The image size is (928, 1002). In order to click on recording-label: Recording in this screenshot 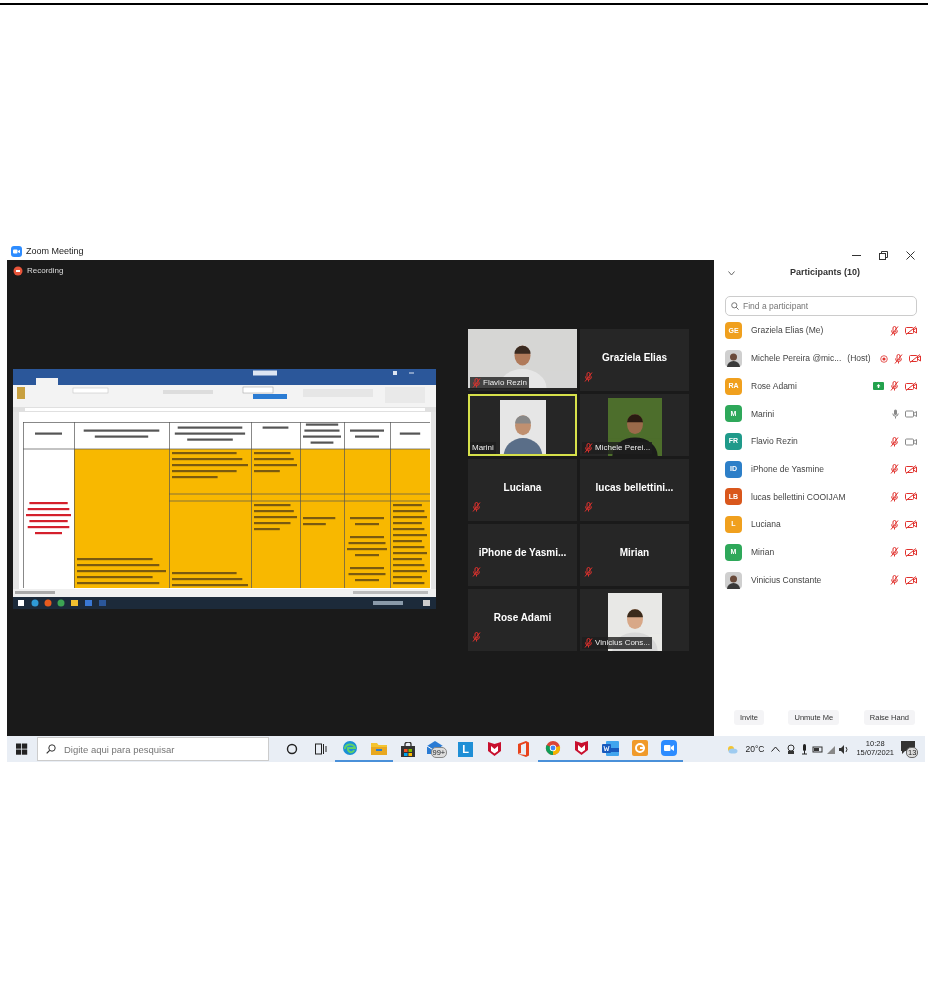, I will do `click(45, 271)`.